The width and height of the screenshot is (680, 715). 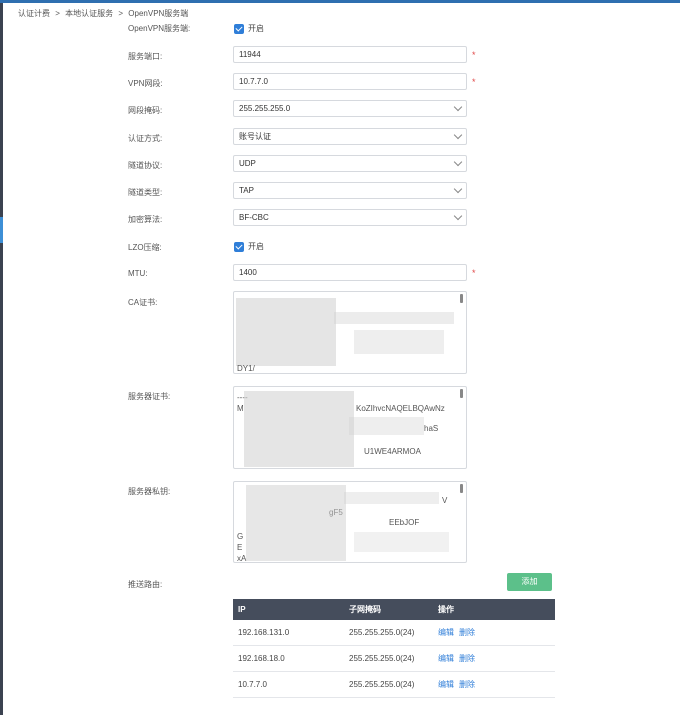 What do you see at coordinates (261, 658) in the screenshot?
I see `cell-ip: 192.168.18.0` at bounding box center [261, 658].